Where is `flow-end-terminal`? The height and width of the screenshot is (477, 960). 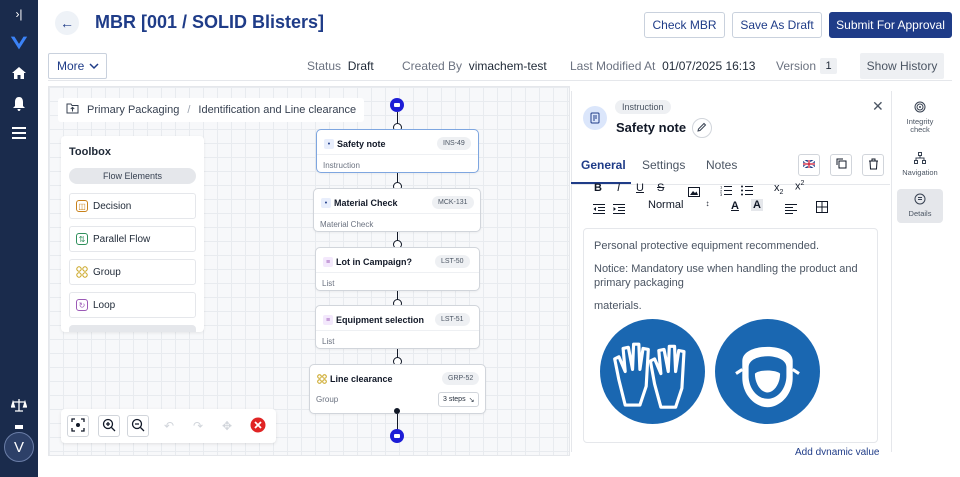
flow-end-terminal is located at coordinates (397, 436).